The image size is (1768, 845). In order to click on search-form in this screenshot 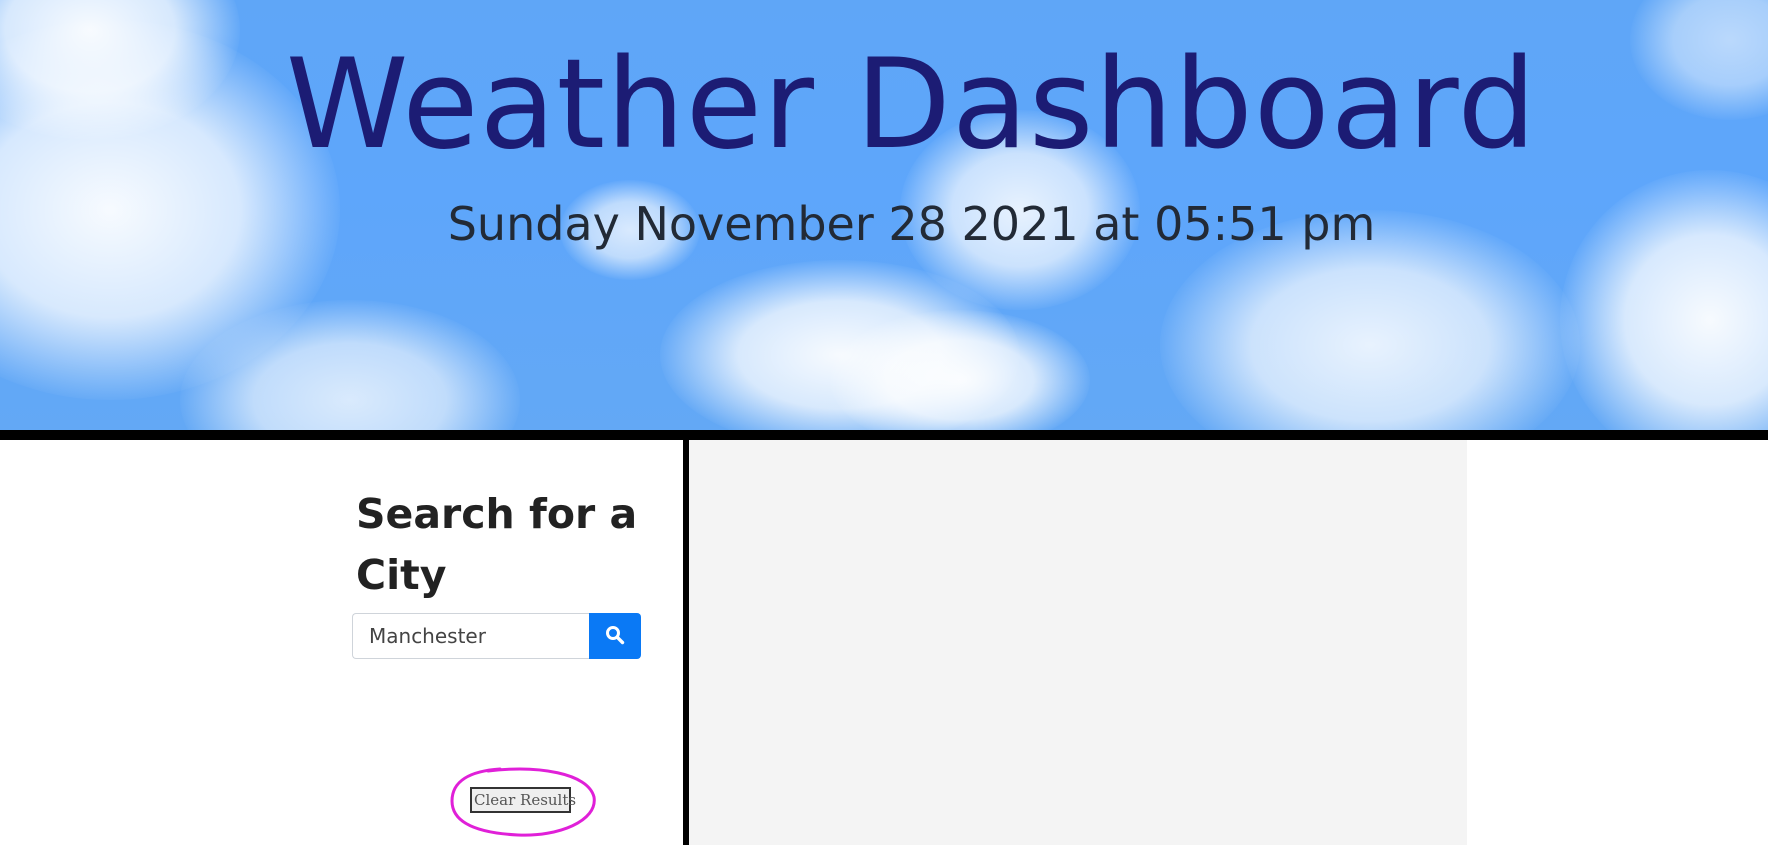, I will do `click(496, 636)`.